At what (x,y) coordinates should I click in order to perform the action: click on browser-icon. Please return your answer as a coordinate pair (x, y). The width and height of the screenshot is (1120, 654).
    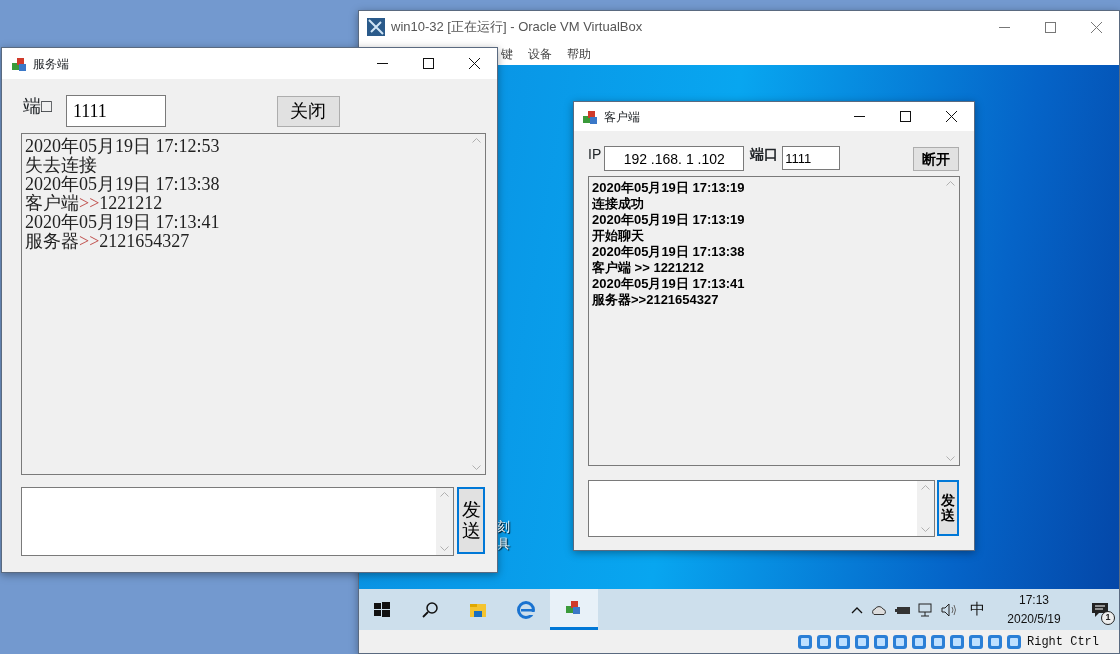
    Looking at the image, I should click on (526, 609).